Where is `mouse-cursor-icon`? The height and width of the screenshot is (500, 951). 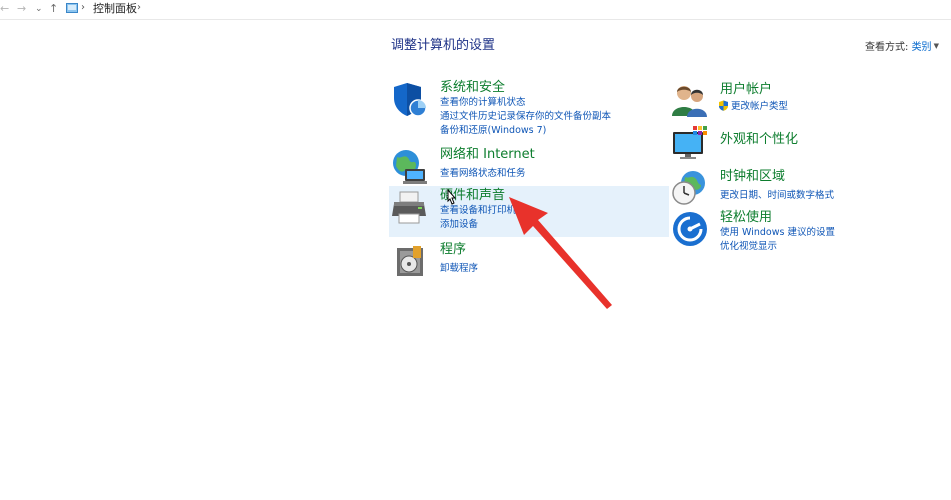 mouse-cursor-icon is located at coordinates (452, 197).